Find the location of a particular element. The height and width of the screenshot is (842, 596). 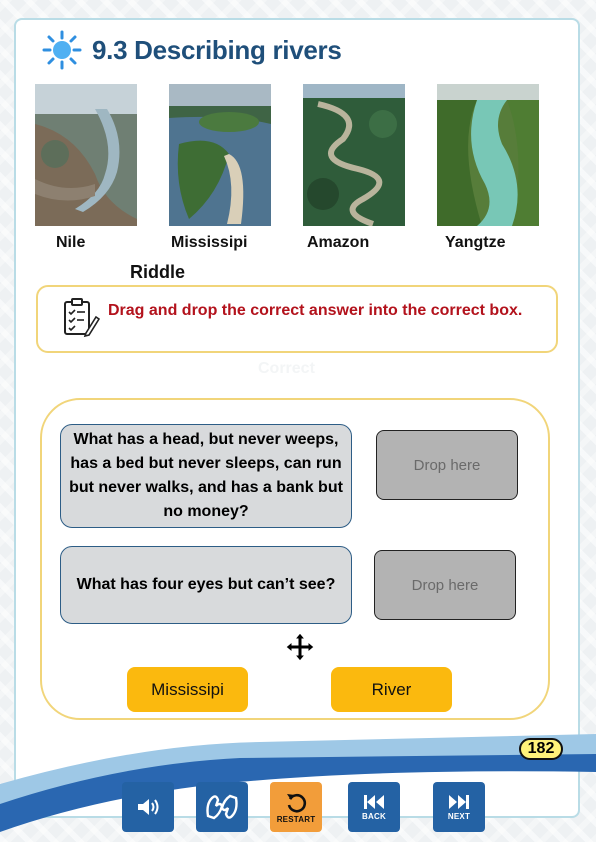

river-label-yangtze: Yangtze is located at coordinates (475, 242).